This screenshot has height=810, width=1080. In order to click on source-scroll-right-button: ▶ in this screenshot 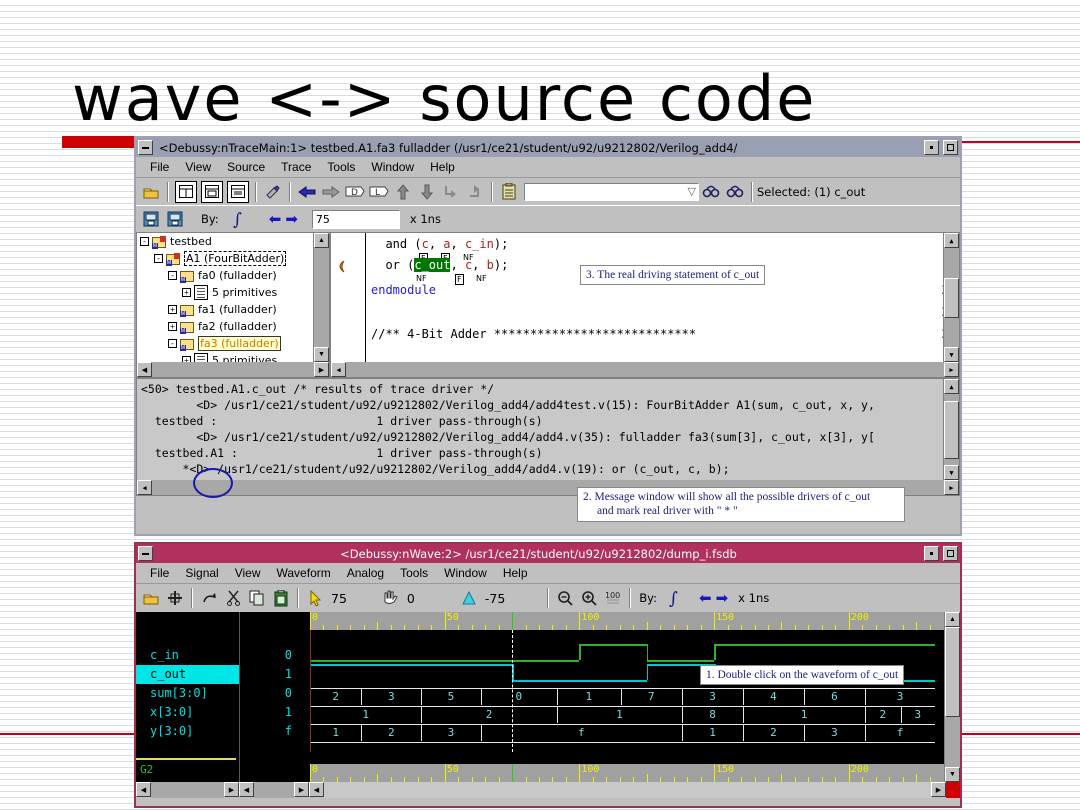, I will do `click(951, 369)`.